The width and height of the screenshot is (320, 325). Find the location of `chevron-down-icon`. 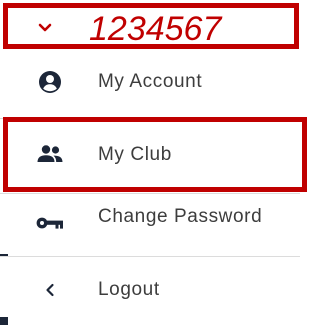

chevron-down-icon is located at coordinates (45, 28).